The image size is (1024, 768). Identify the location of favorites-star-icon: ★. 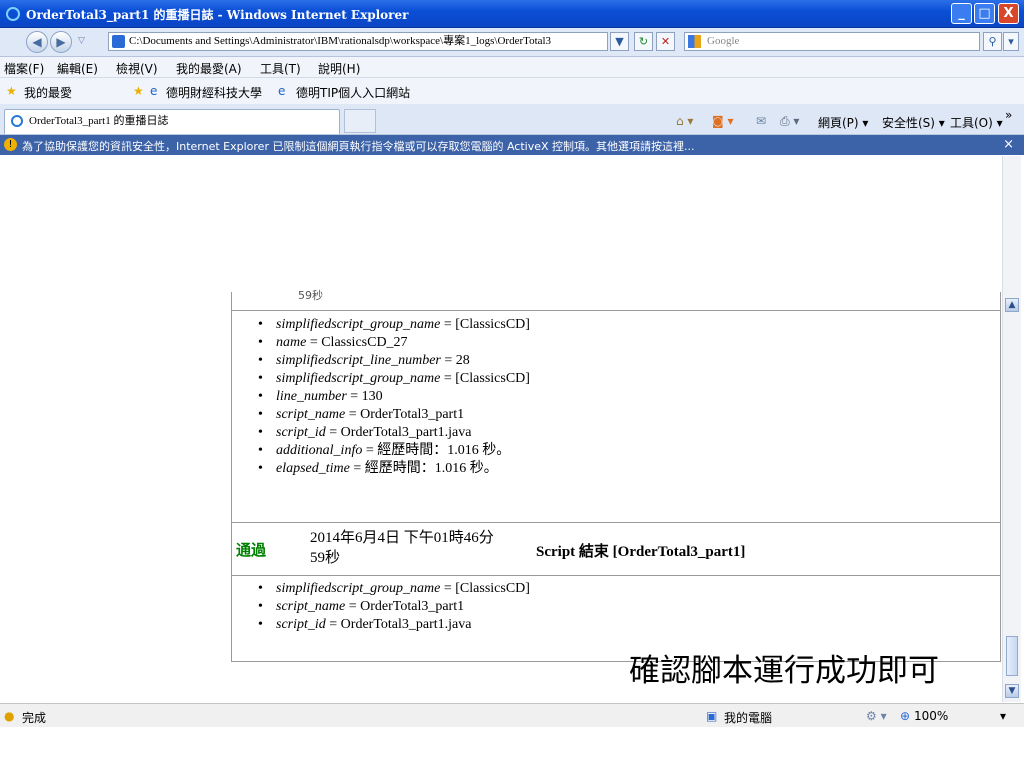
(11, 91).